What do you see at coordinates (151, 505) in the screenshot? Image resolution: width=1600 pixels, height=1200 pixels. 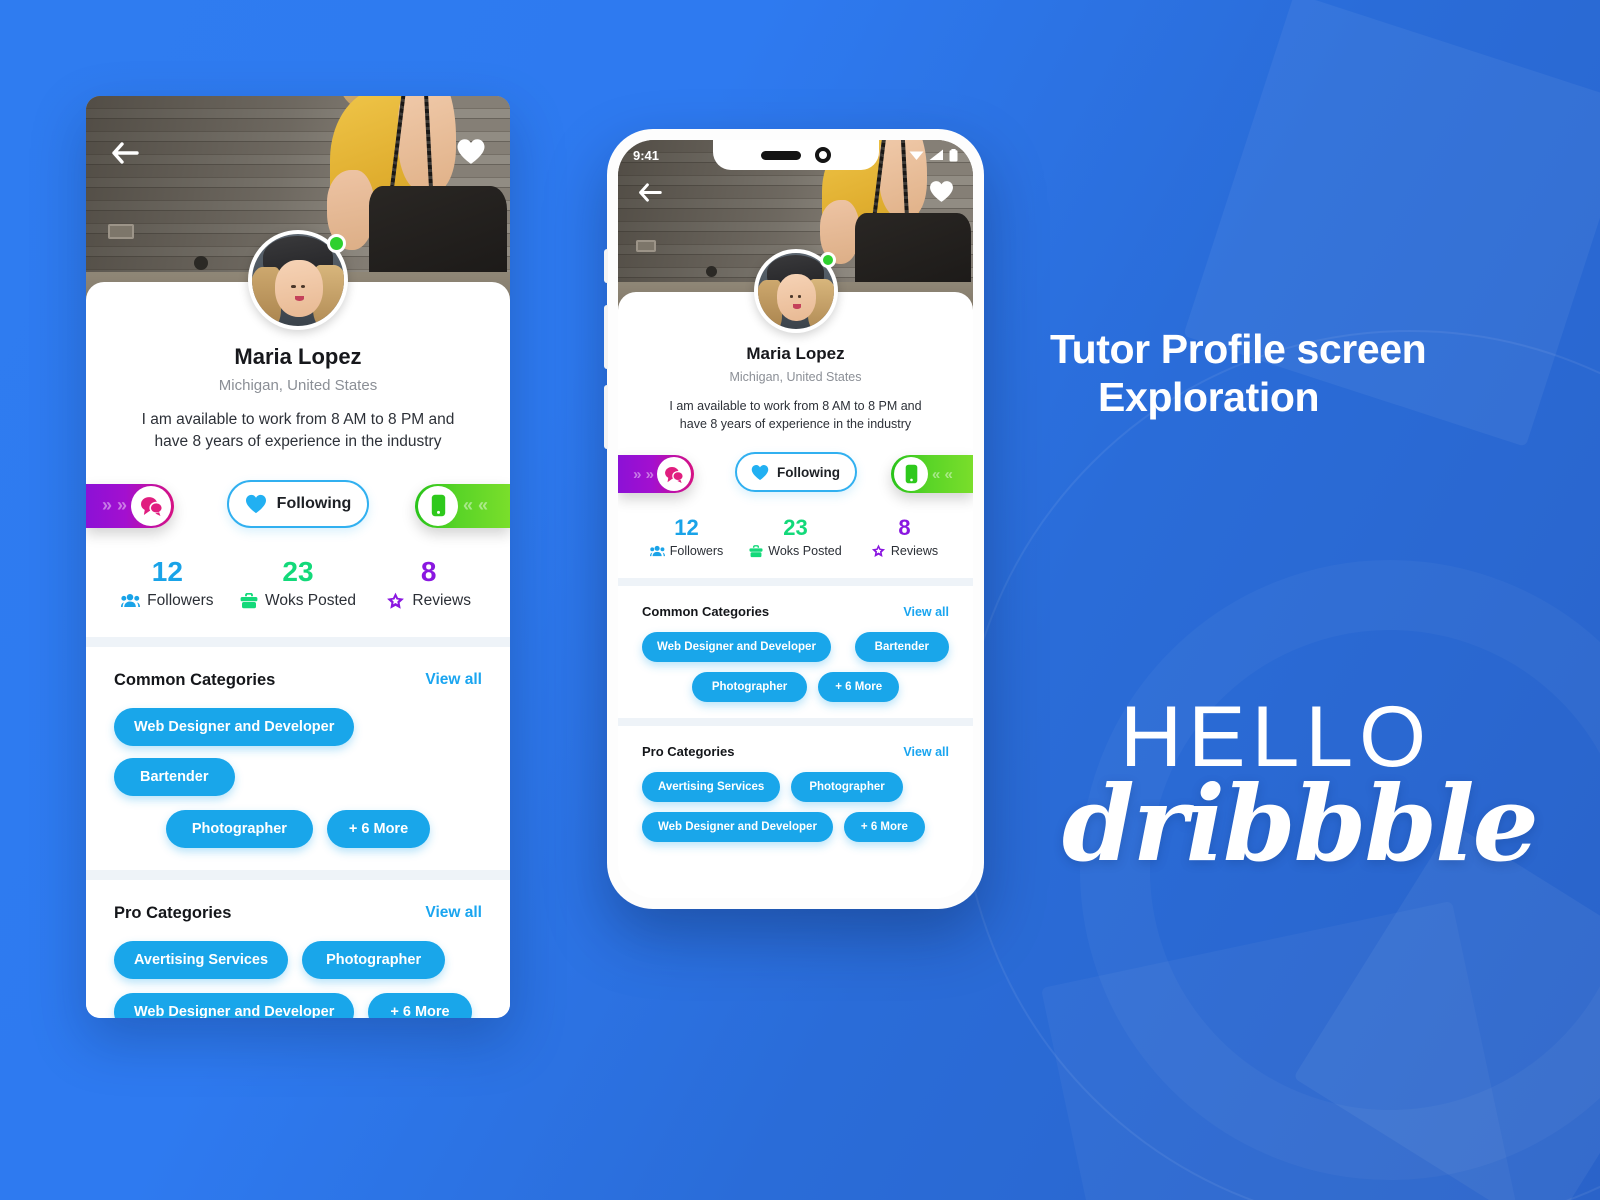 I see `chat-bubble-icon` at bounding box center [151, 505].